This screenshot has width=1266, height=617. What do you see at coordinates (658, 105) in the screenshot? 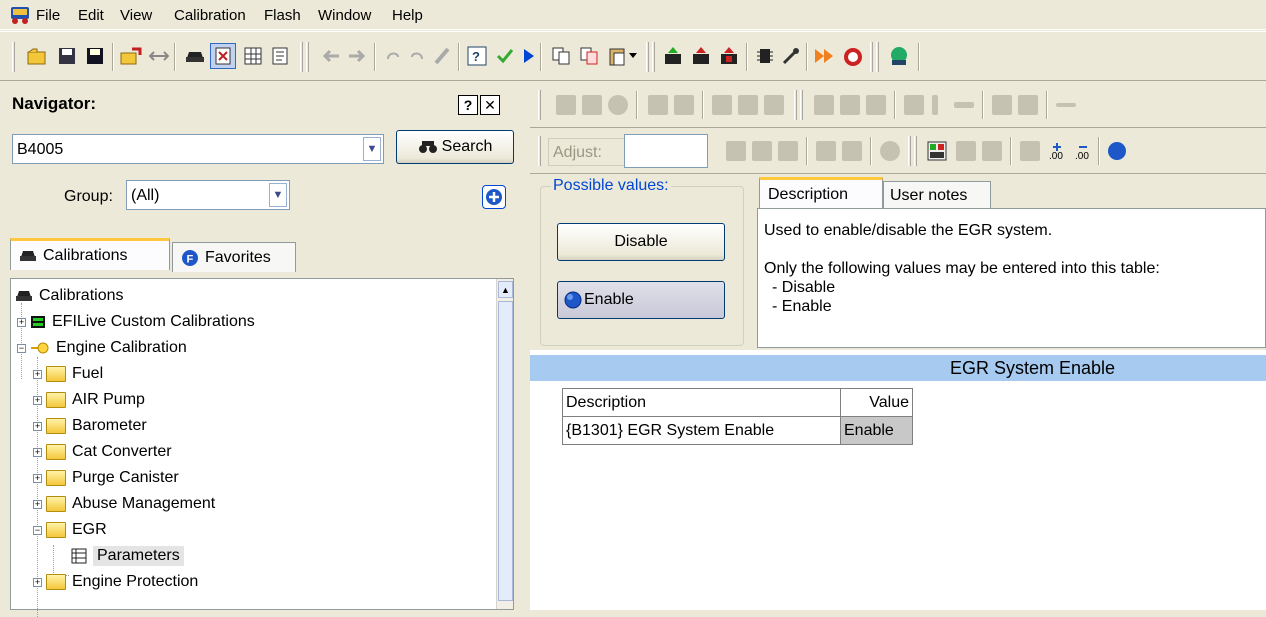
I see `cal-icon` at bounding box center [658, 105].